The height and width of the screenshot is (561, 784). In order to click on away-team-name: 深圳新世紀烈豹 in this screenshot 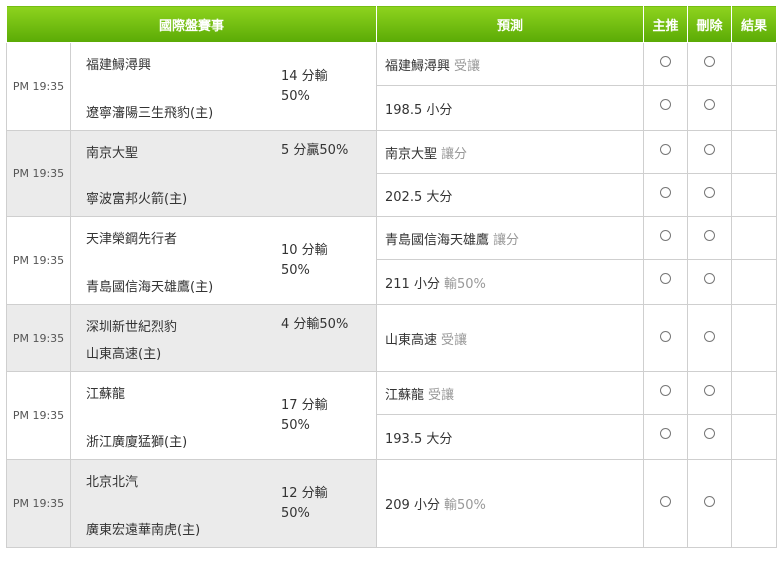, I will do `click(132, 327)`.